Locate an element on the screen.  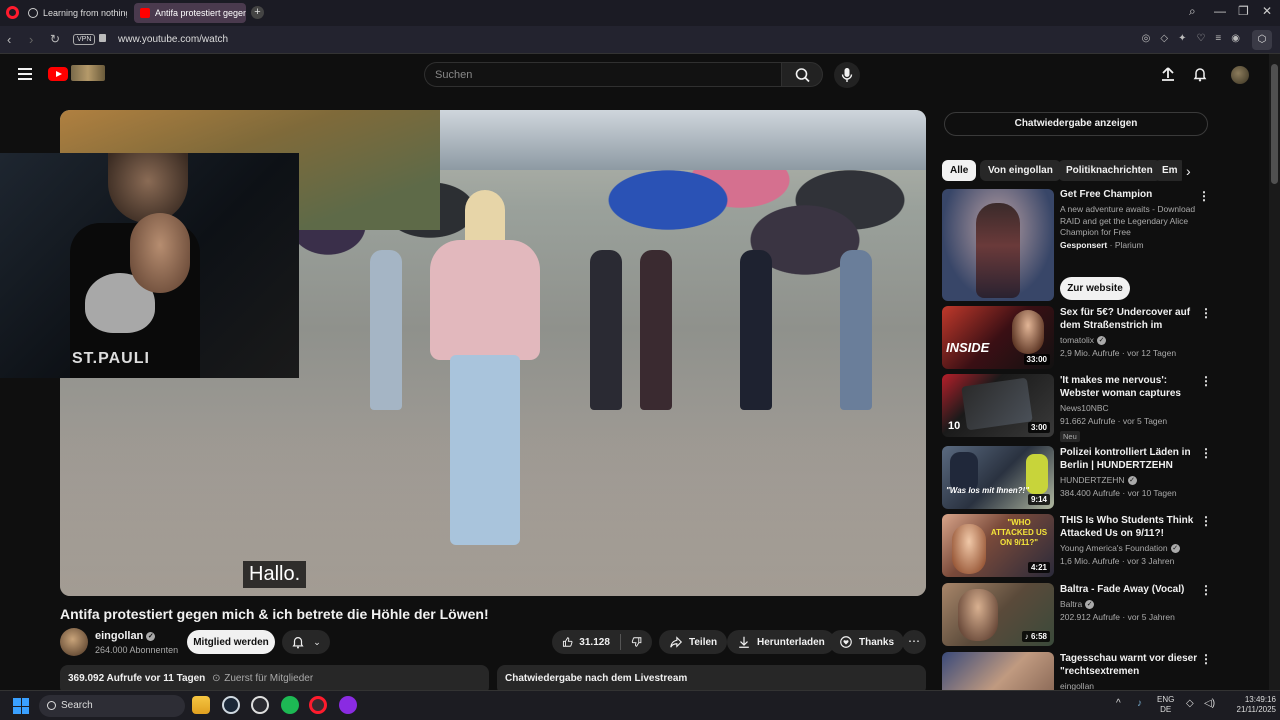
windows-start-icon is located at coordinates (21, 706).